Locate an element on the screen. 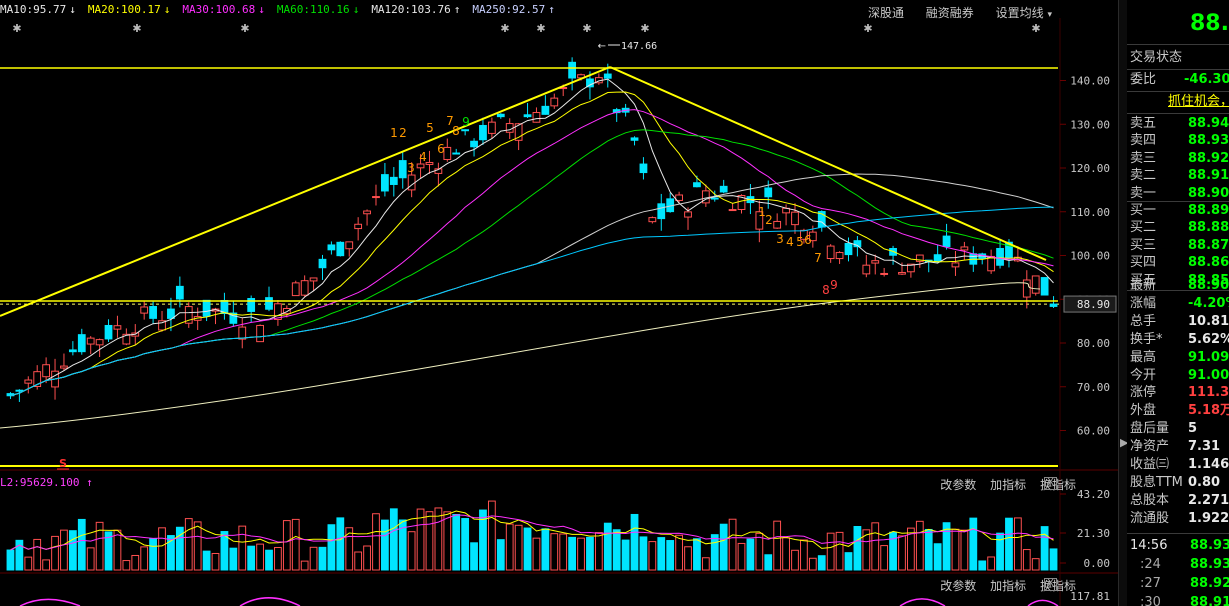 The image size is (1229, 606). volume-add-indicator: 加指标 is located at coordinates (1008, 485).